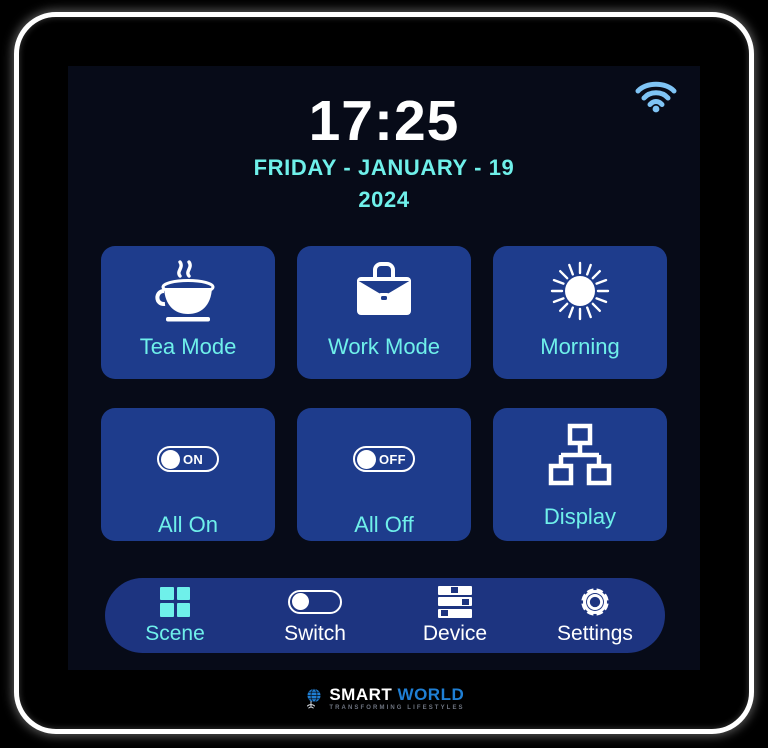 This screenshot has width=768, height=748. What do you see at coordinates (315, 633) in the screenshot?
I see `nav-item-label: Switch` at bounding box center [315, 633].